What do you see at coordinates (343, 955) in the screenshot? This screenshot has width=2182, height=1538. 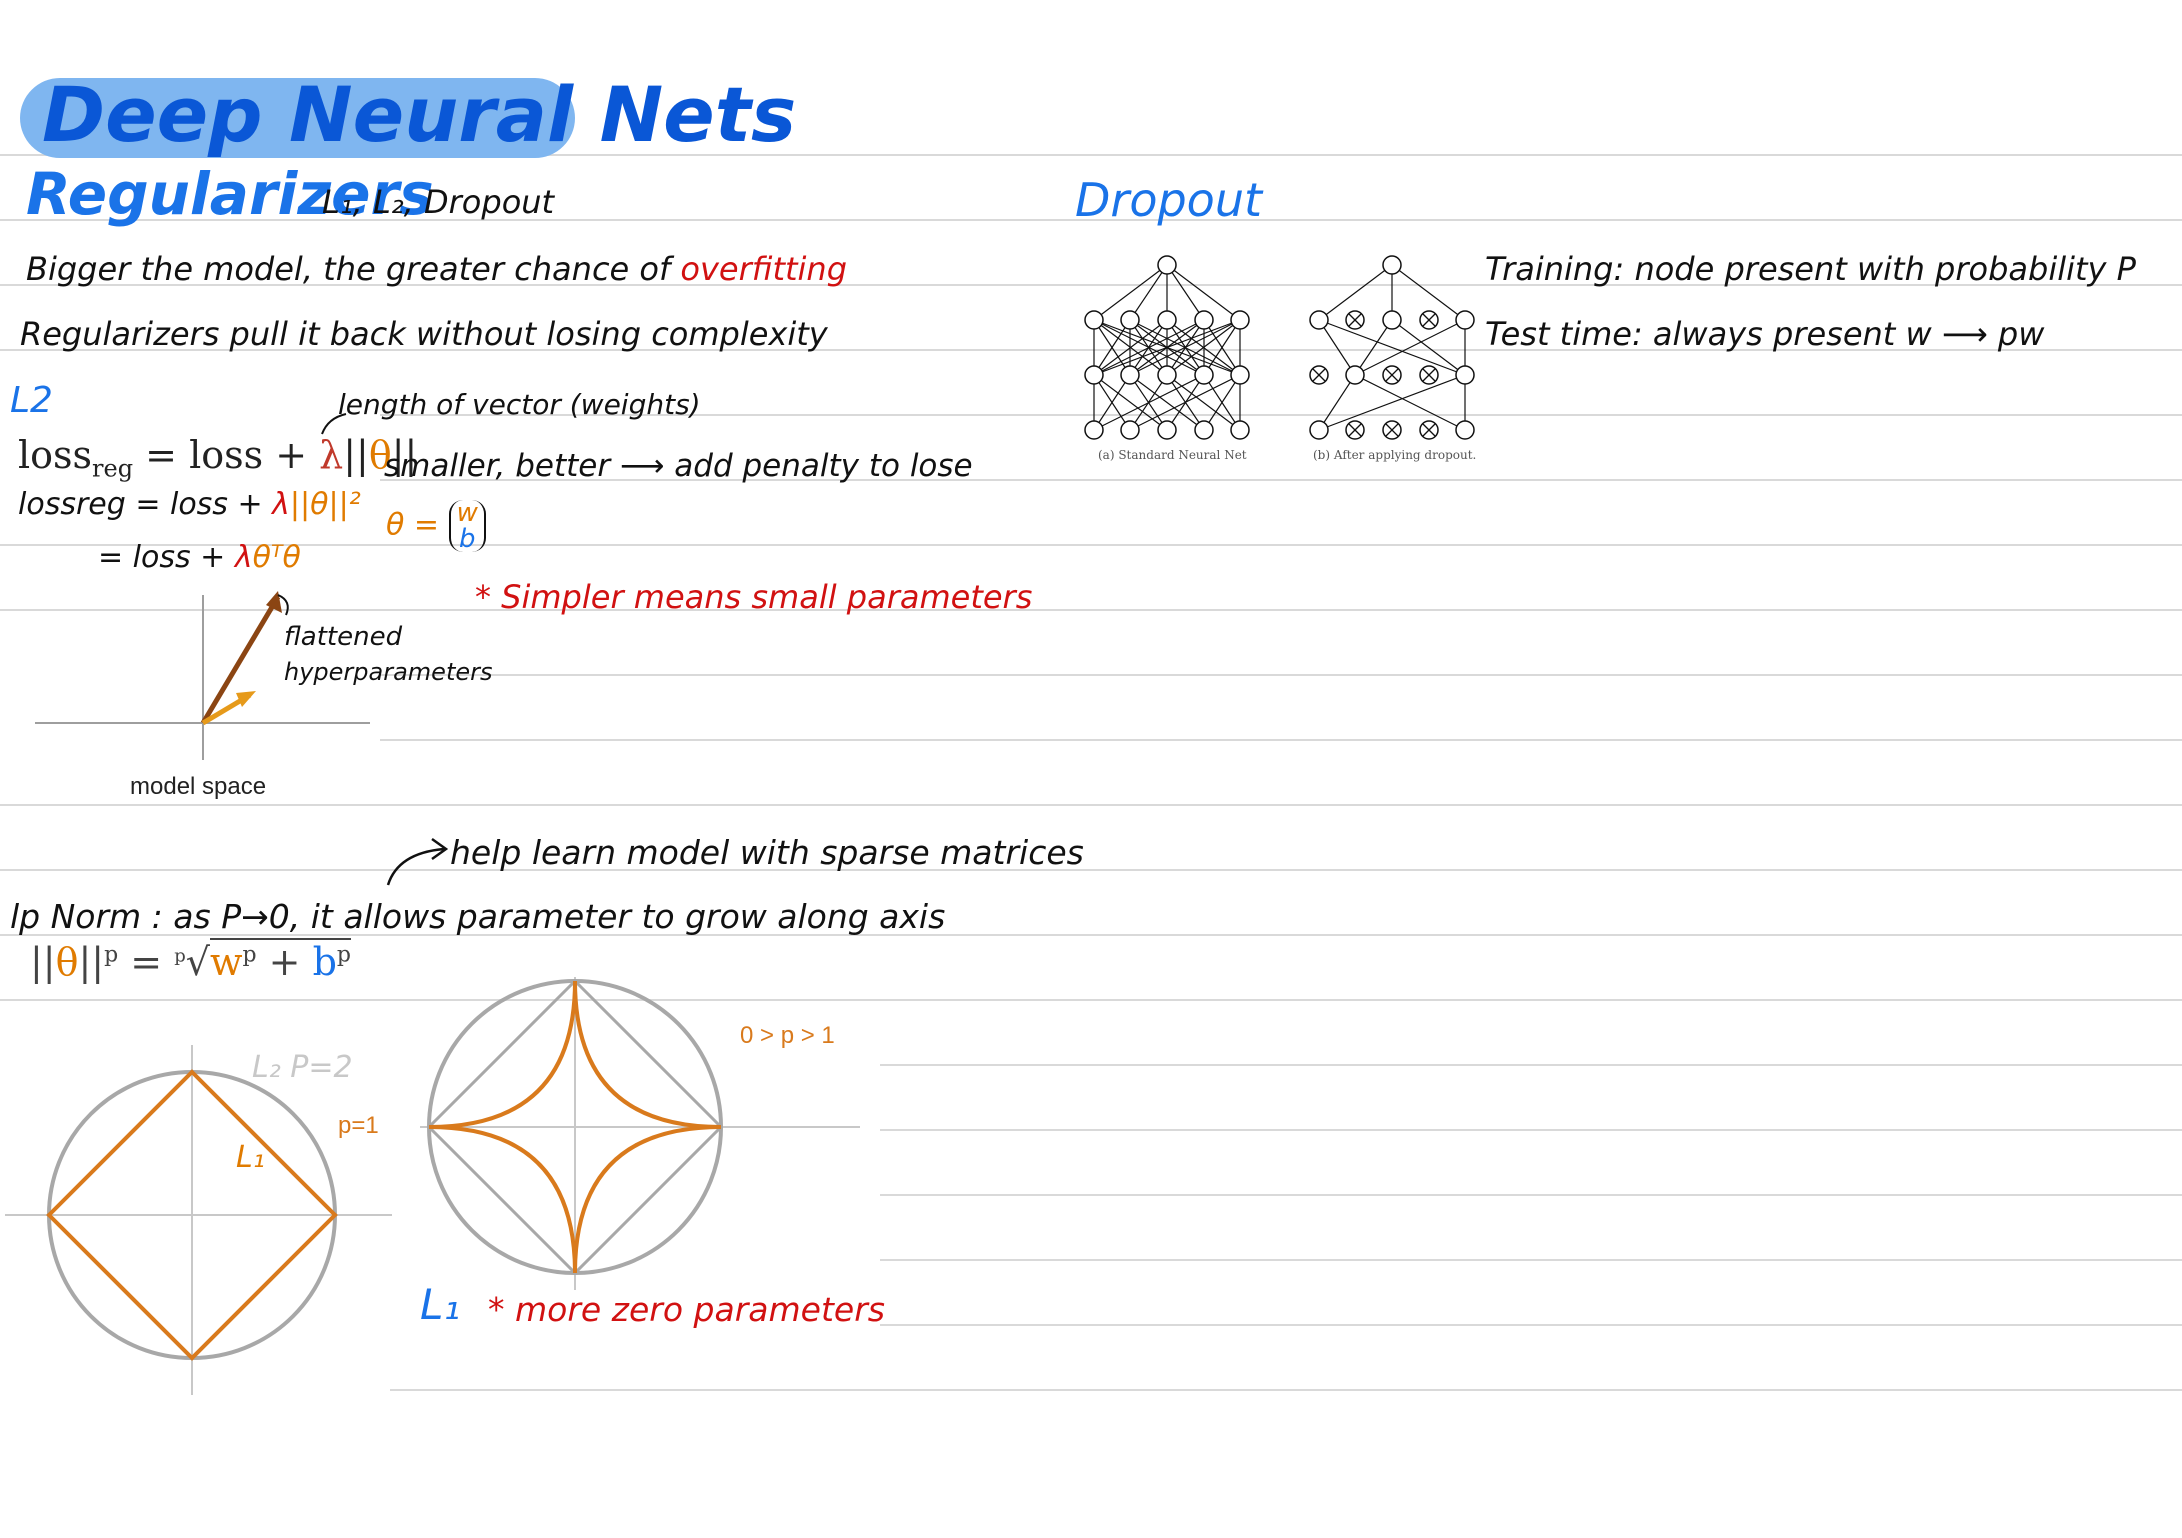 I see `lp-b-exp: p` at bounding box center [343, 955].